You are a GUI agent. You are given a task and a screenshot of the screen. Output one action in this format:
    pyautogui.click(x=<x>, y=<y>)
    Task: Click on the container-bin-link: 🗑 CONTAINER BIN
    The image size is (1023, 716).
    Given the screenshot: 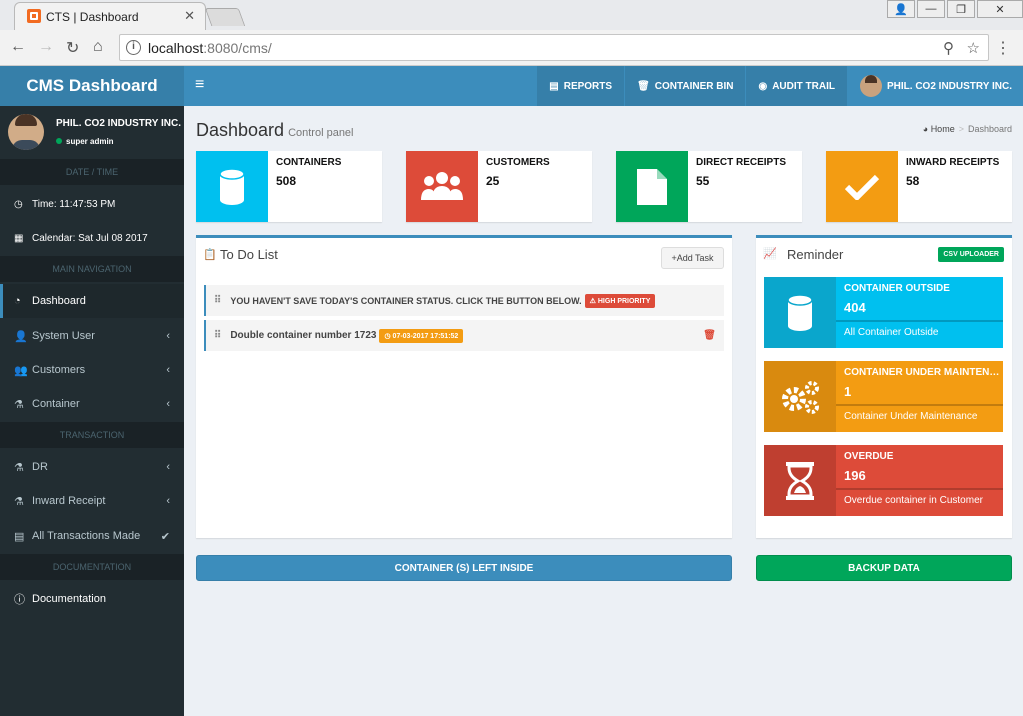 What is the action you would take?
    pyautogui.click(x=685, y=86)
    